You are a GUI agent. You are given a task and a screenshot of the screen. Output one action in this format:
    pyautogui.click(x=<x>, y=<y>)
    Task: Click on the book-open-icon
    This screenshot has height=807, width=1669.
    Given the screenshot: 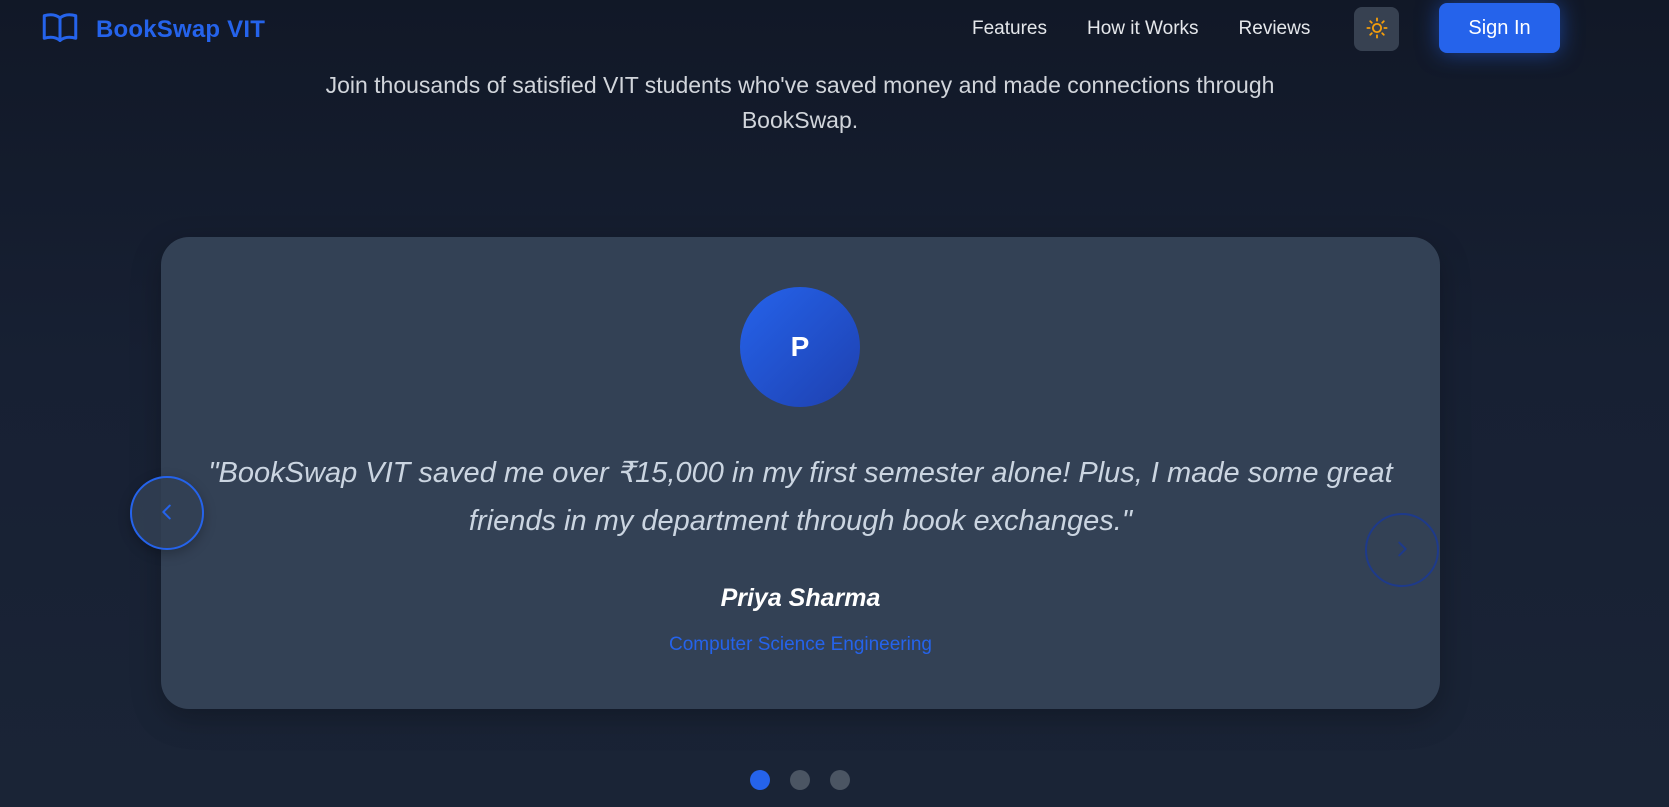 What is the action you would take?
    pyautogui.click(x=60, y=29)
    